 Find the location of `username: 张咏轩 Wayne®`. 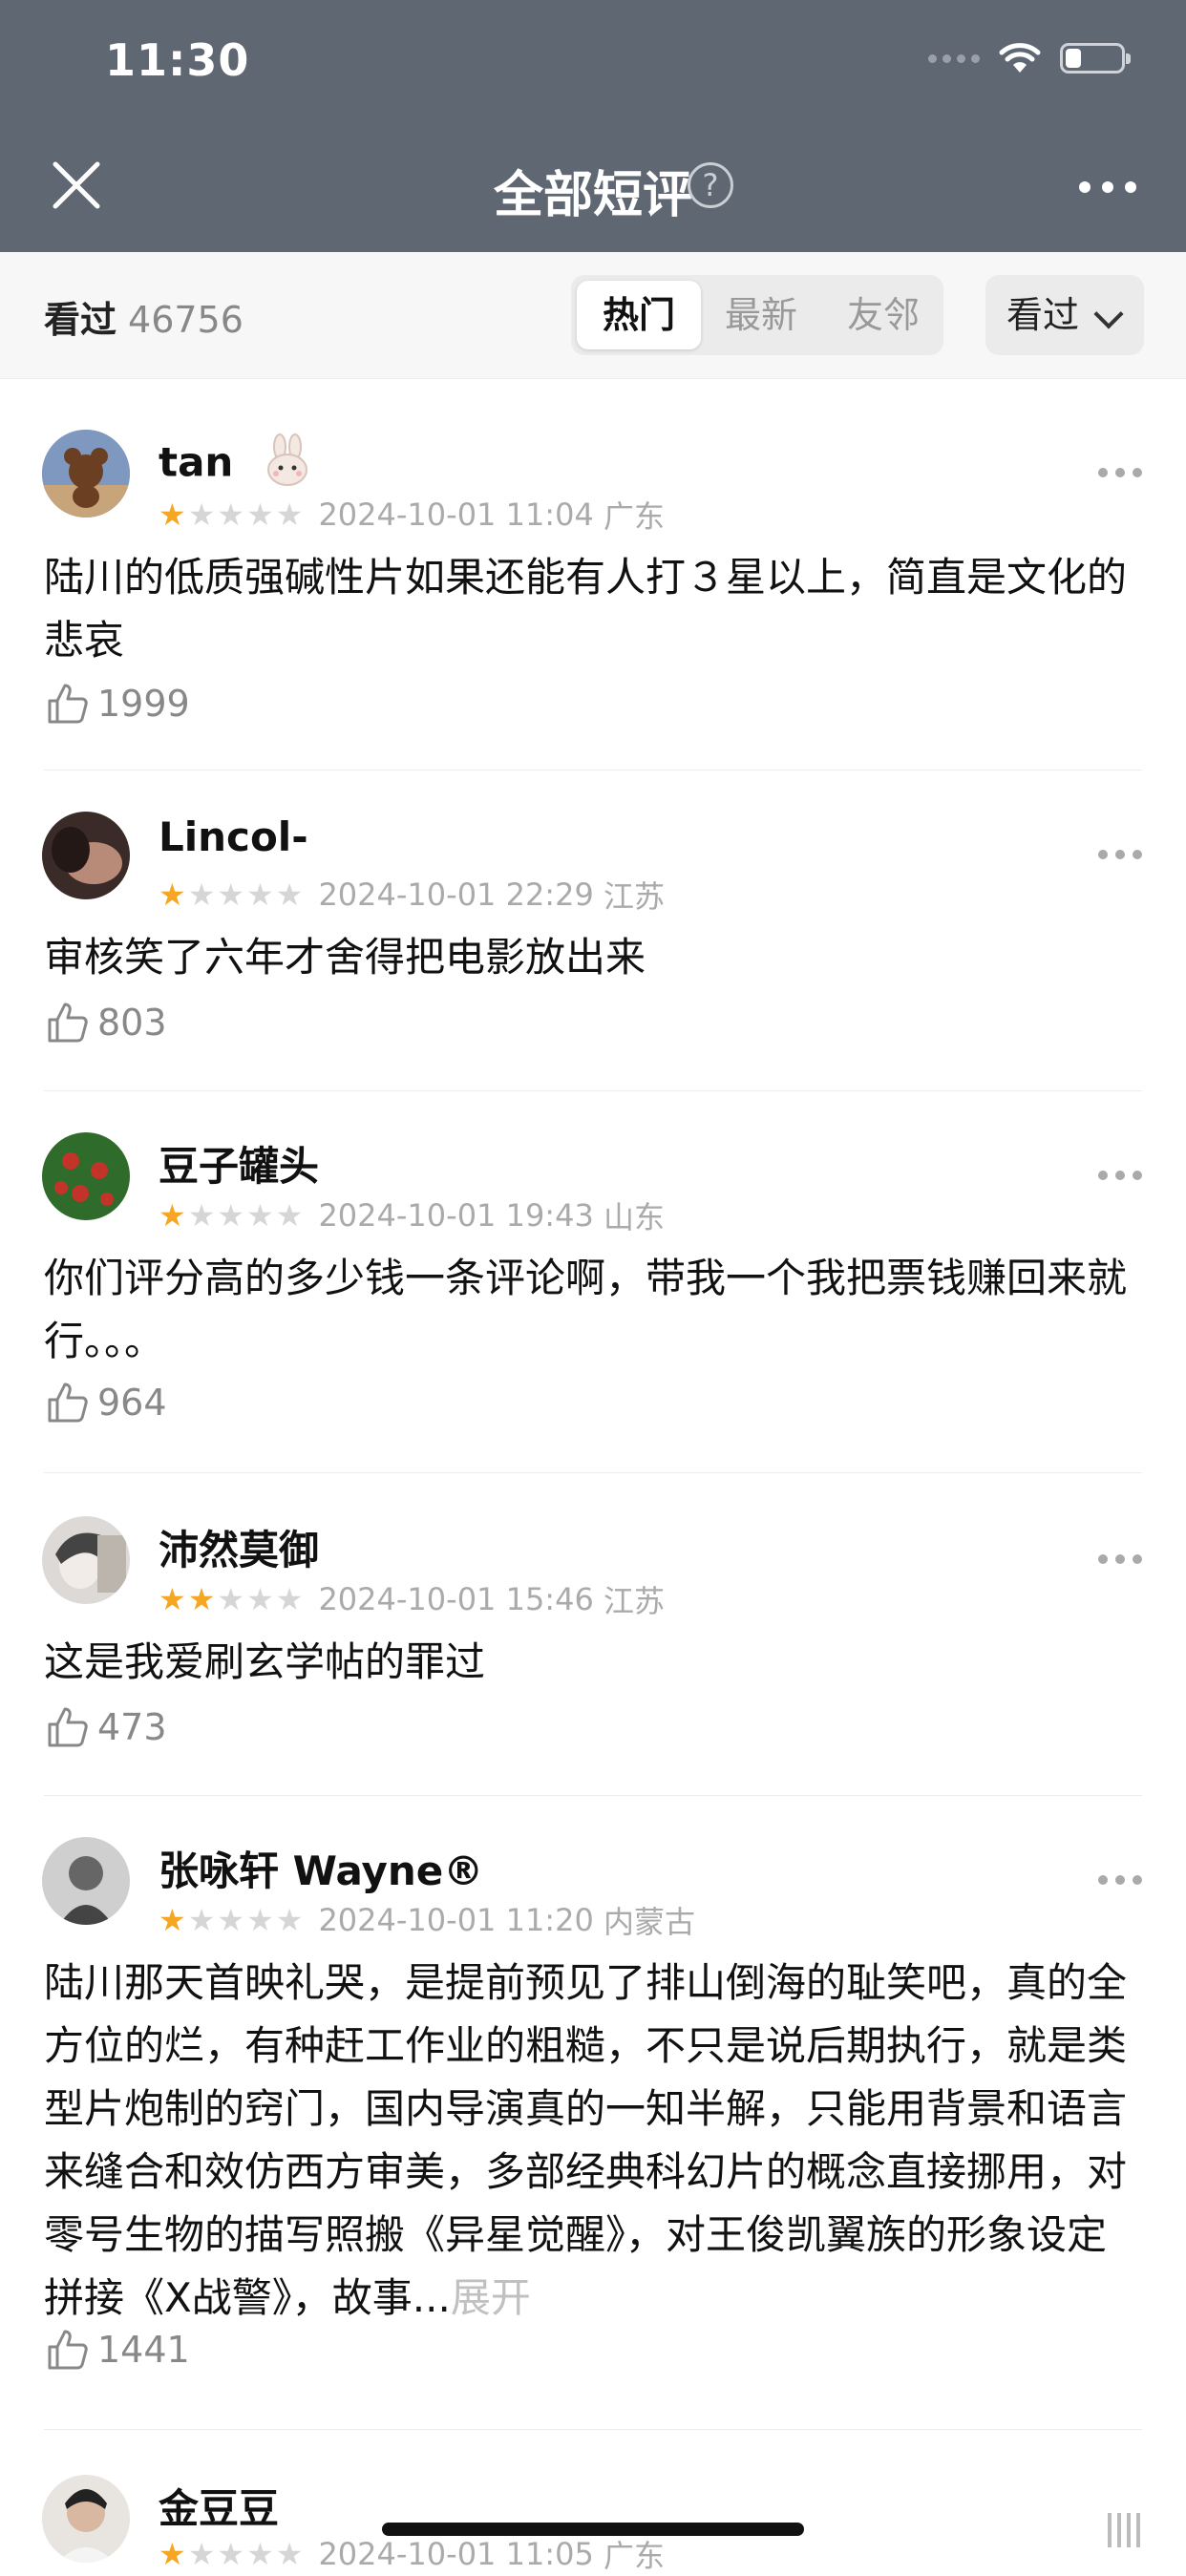

username: 张咏轩 Wayne® is located at coordinates (321, 1868).